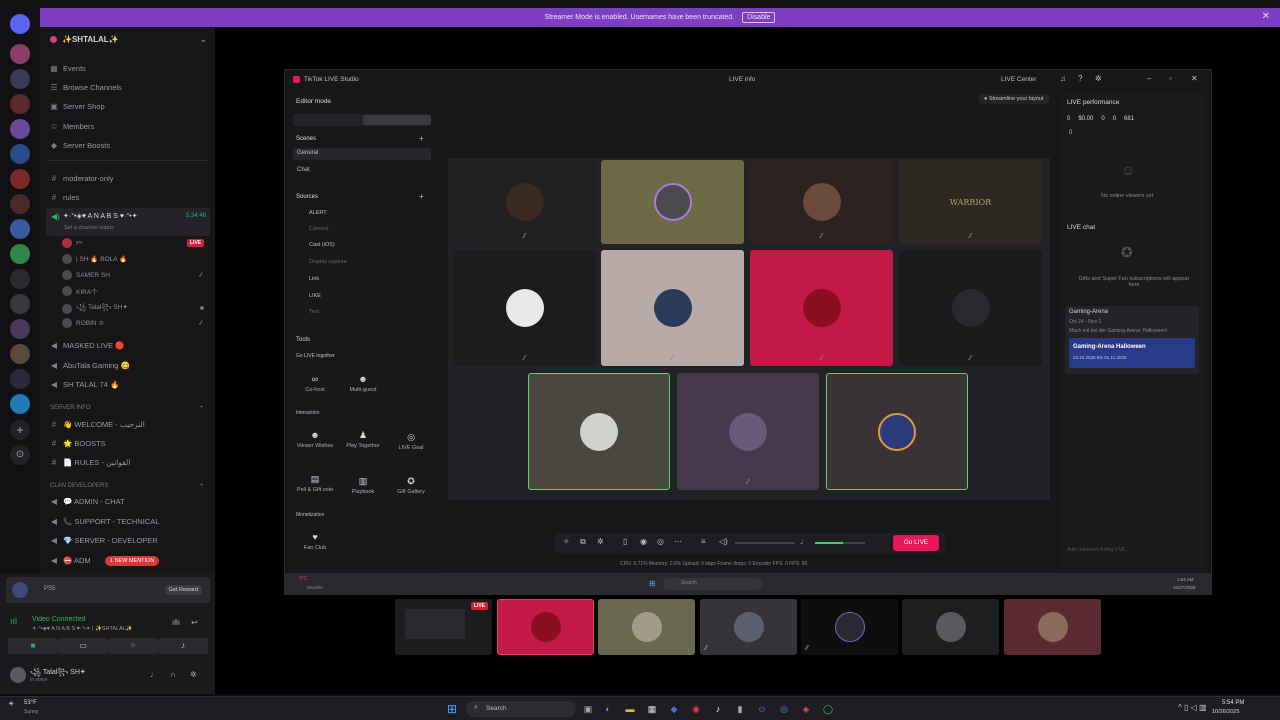  I want to click on more-icon: ⋯, so click(678, 541).